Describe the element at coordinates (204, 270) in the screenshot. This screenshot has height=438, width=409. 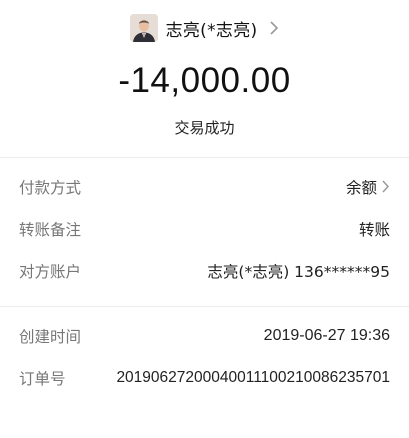
I see `counterparty-account-row: 对方账户 志亮(*志亮) 136******95` at that location.